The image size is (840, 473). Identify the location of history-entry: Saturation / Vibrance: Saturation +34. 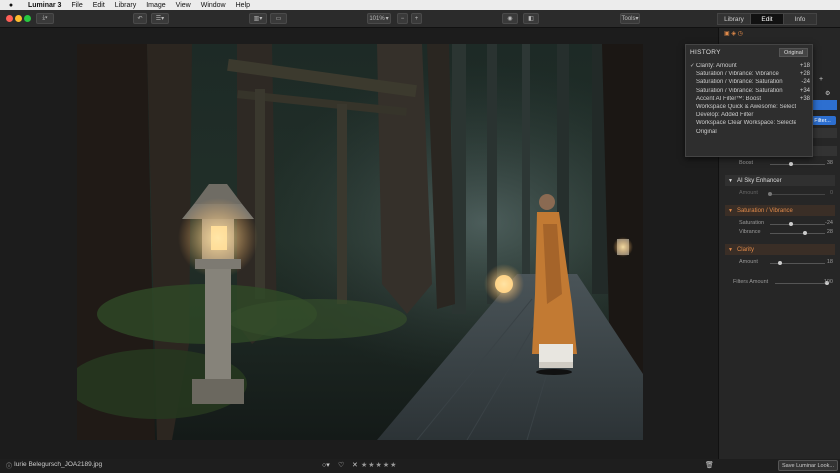
(750, 92).